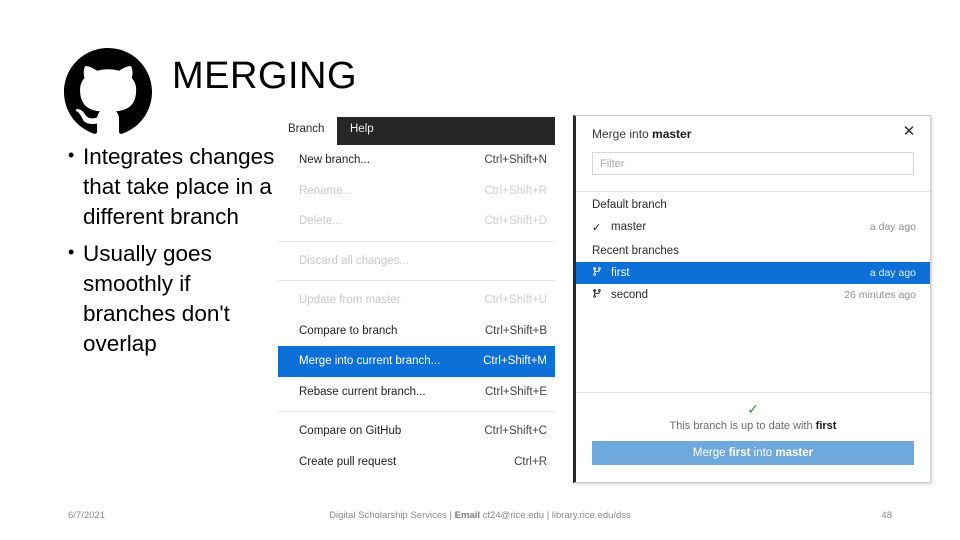 The height and width of the screenshot is (540, 960). I want to click on branch-row-second: second 26 minutes ago, so click(753, 295).